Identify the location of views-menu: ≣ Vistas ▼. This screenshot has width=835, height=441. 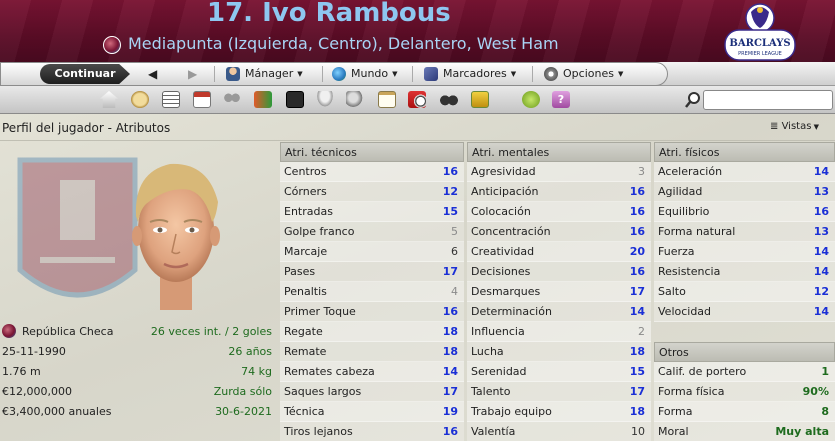
(794, 126).